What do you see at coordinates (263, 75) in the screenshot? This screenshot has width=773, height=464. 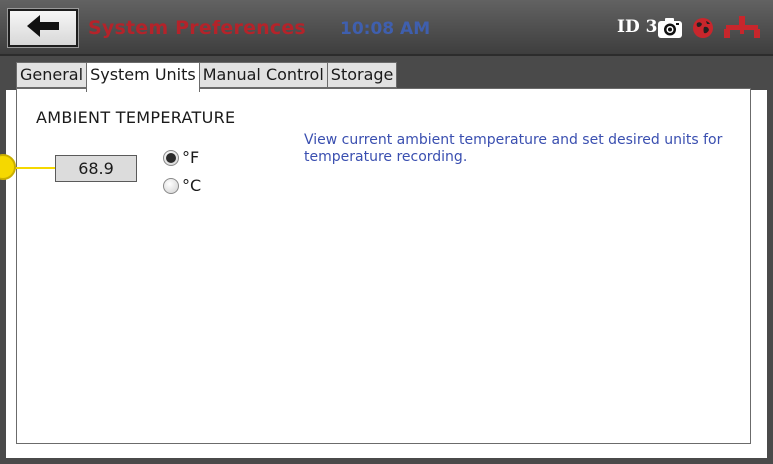 I see `tab-manual-control: Manual Control` at bounding box center [263, 75].